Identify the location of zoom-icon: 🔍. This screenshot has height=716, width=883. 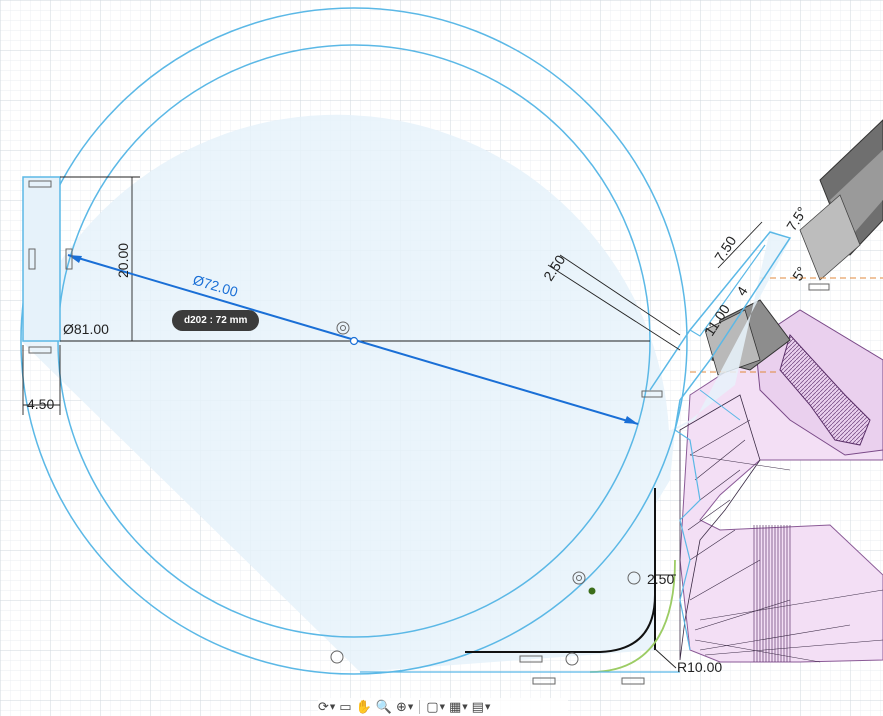
(384, 707).